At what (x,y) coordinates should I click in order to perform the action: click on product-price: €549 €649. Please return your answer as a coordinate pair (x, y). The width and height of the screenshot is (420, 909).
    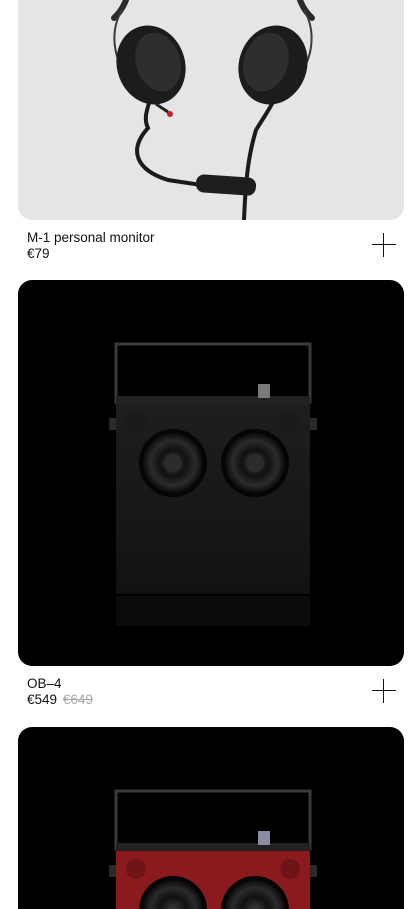
    Looking at the image, I should click on (212, 700).